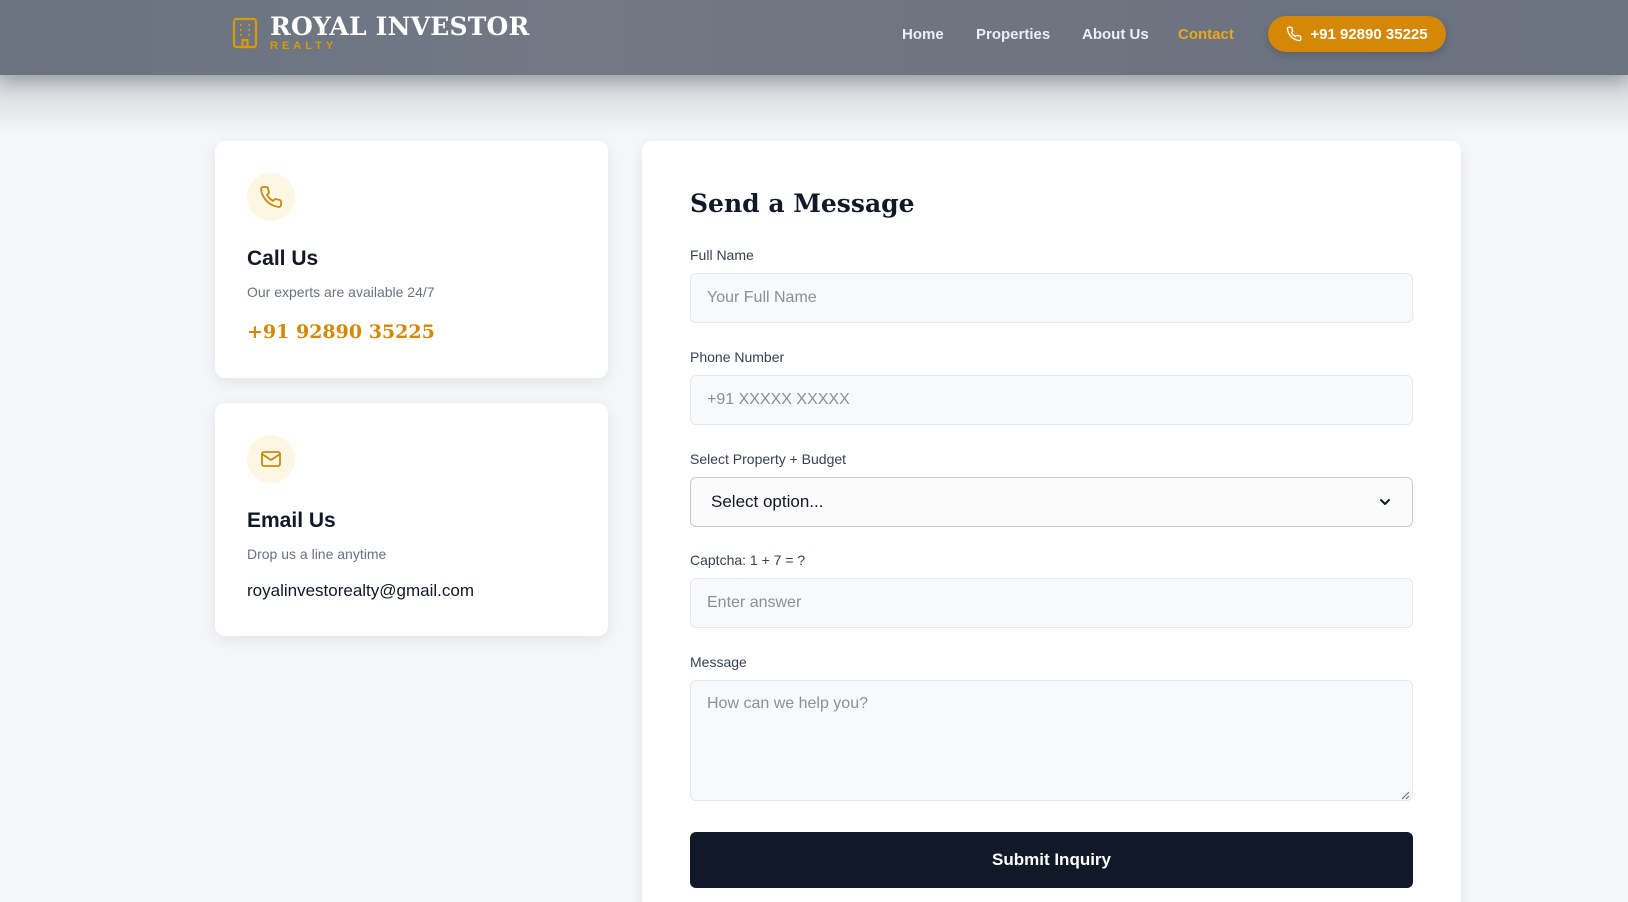 This screenshot has width=1628, height=902. I want to click on phone-label: Phone Number, so click(737, 357).